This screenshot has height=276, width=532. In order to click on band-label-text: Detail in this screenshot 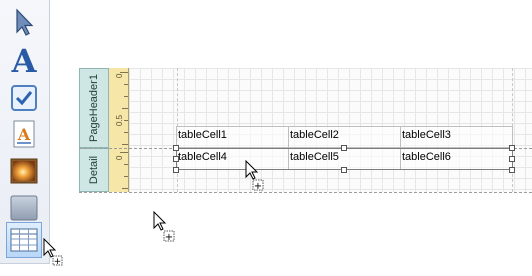, I will do `click(94, 170)`.